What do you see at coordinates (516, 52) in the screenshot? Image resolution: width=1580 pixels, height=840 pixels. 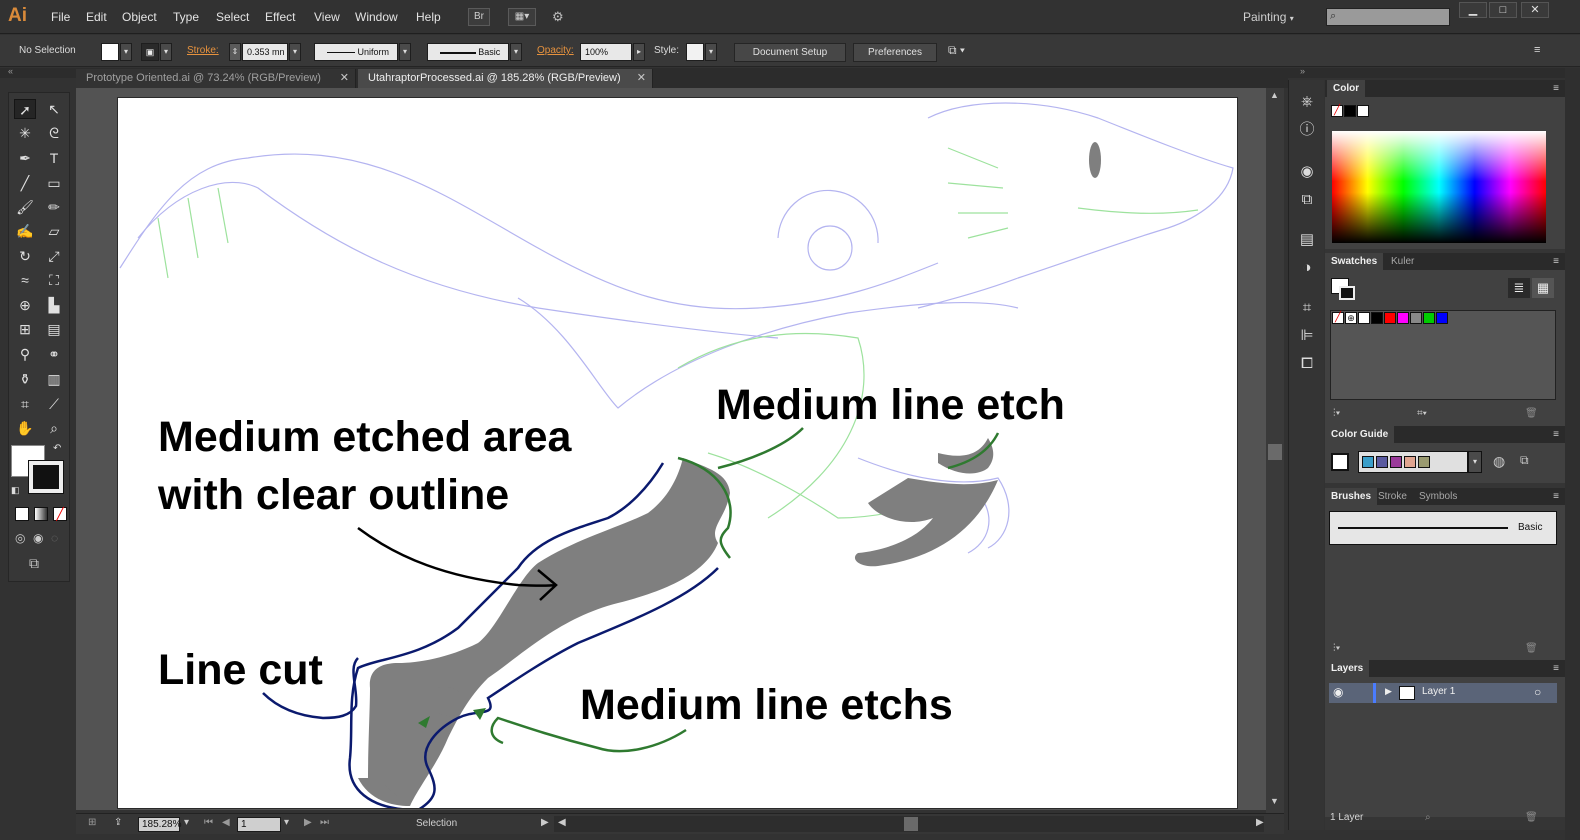 I see `brush-dropdown: ▾` at bounding box center [516, 52].